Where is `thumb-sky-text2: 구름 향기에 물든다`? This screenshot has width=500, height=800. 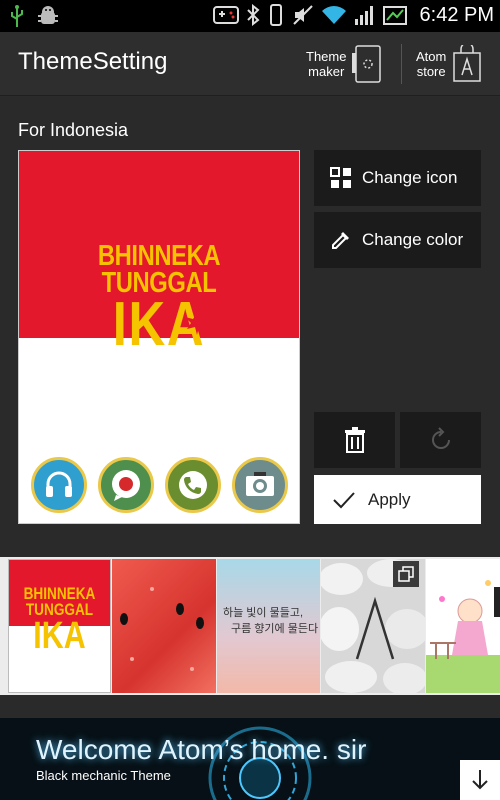
thumb-sky-text2: 구름 향기에 물든다 is located at coordinates (275, 629).